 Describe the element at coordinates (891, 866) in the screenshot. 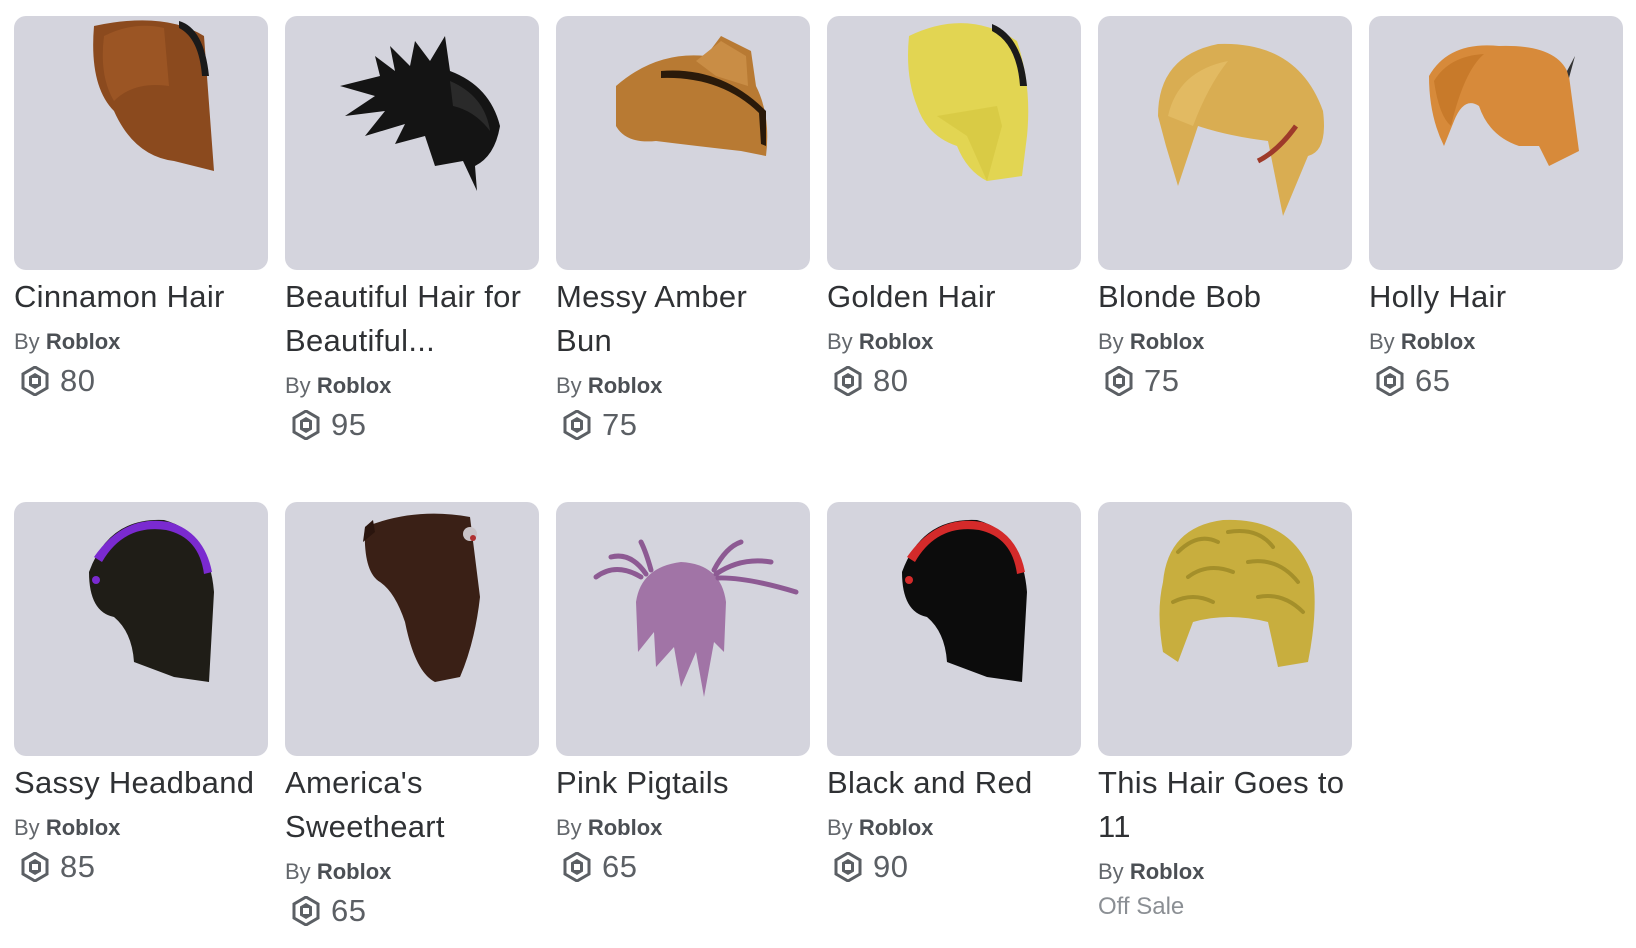

I see `price-amount: 90` at that location.